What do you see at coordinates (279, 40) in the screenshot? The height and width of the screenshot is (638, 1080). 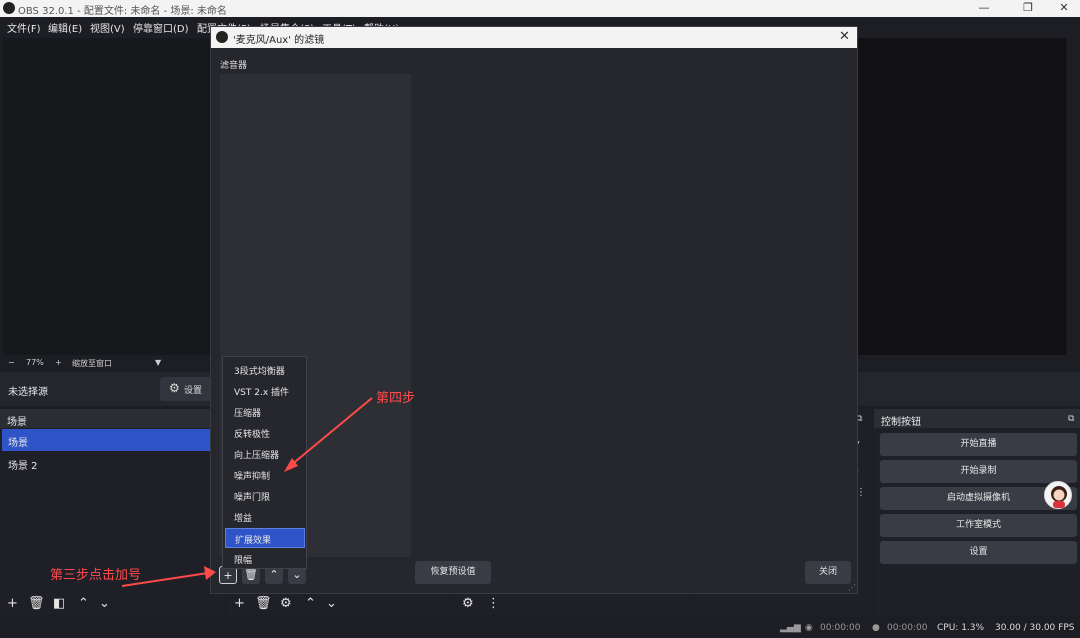 I see `dialog-title: '麦克风/Aux' 的滤镜` at bounding box center [279, 40].